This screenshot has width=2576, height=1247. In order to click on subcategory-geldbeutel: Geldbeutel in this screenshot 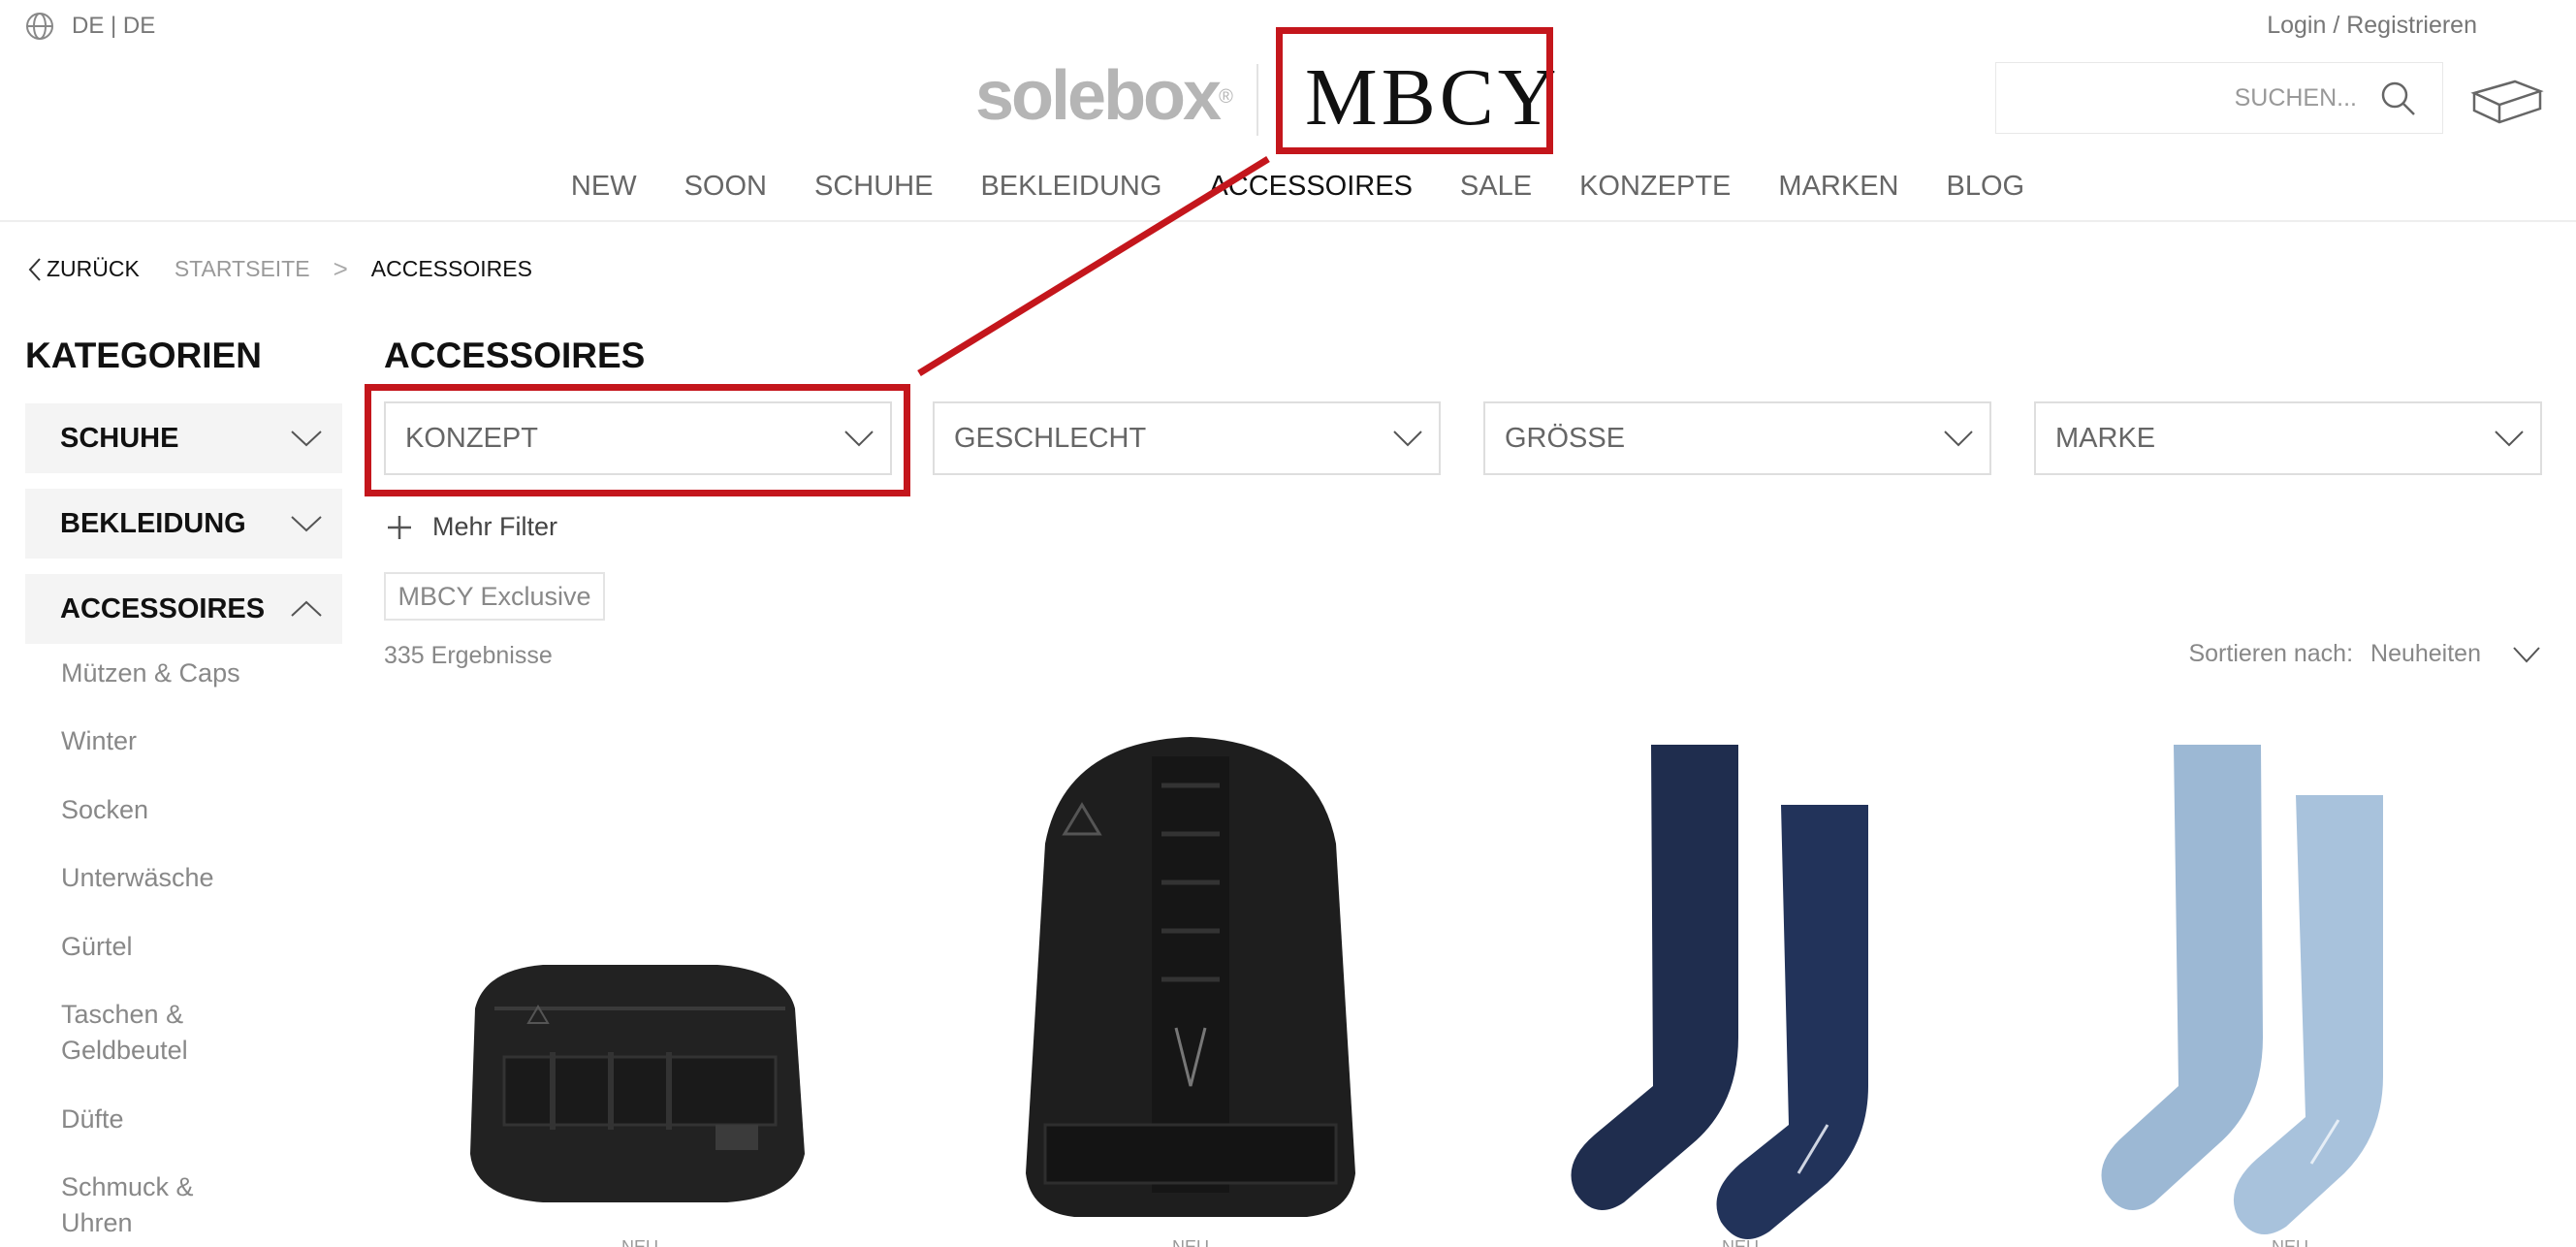, I will do `click(124, 1051)`.